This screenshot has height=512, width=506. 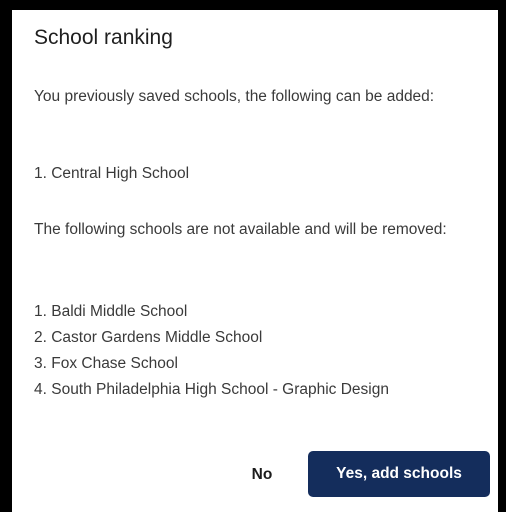 I want to click on list-item: 1. Baldi Middle School, so click(x=111, y=311).